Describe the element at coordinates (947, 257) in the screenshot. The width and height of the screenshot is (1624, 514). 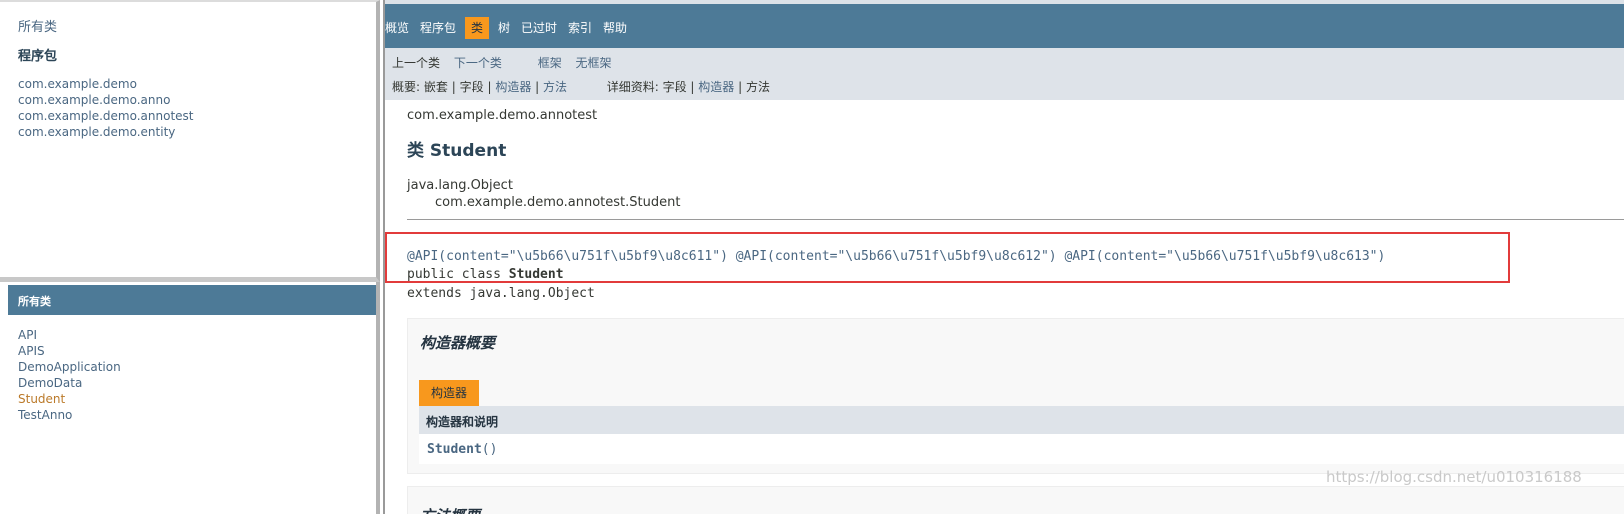
I see `annotation-highlight-box` at that location.